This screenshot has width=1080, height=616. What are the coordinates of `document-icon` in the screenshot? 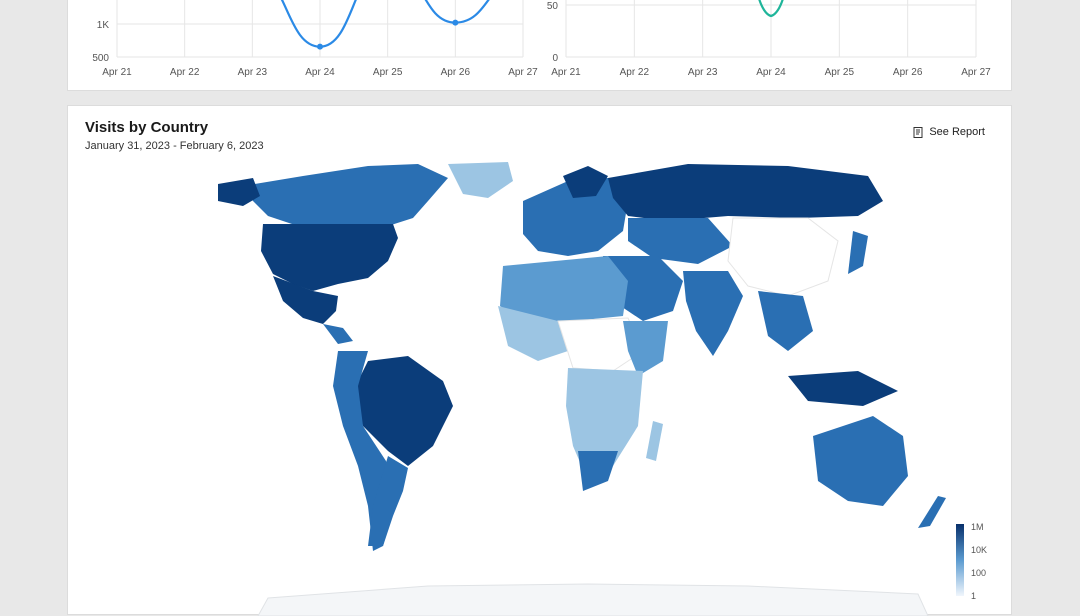 It's located at (918, 132).